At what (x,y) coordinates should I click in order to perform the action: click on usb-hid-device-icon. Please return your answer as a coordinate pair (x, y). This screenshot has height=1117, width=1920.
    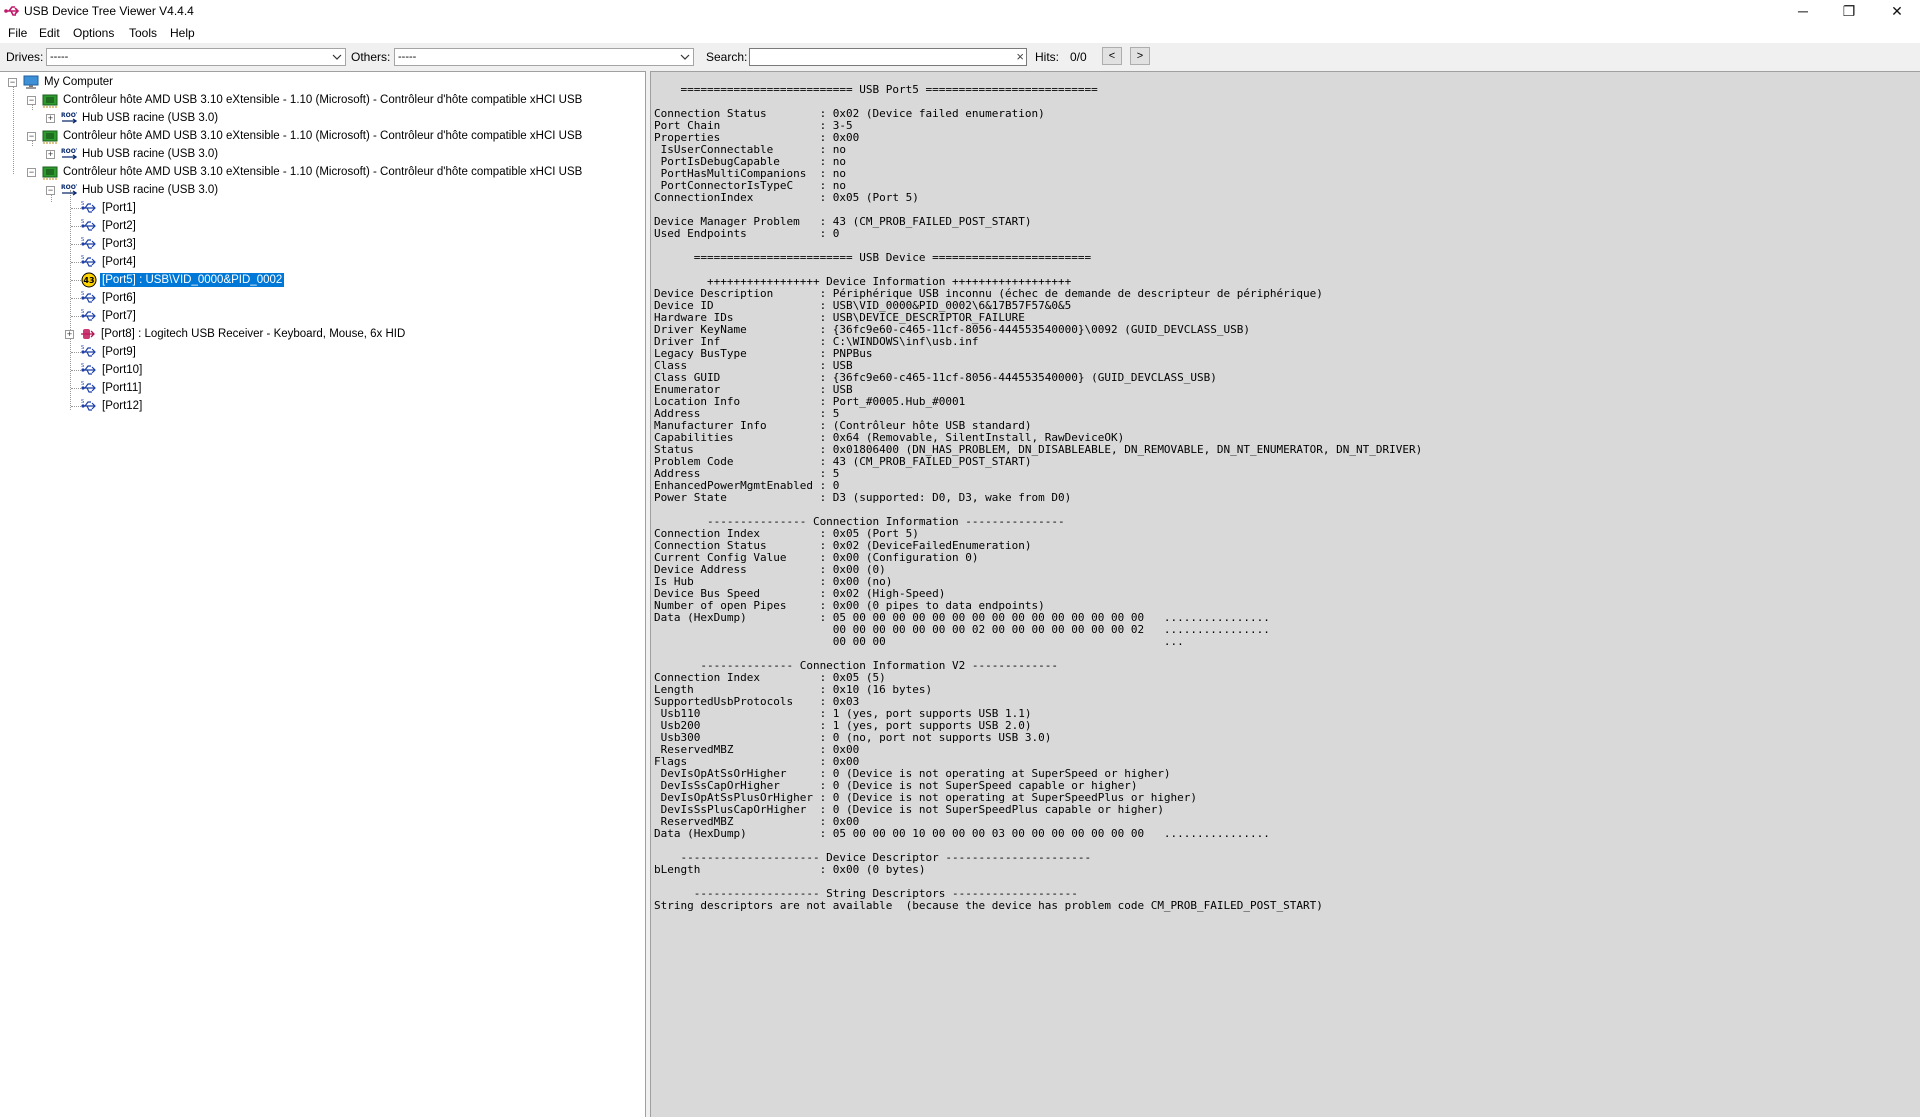
    Looking at the image, I should click on (88, 334).